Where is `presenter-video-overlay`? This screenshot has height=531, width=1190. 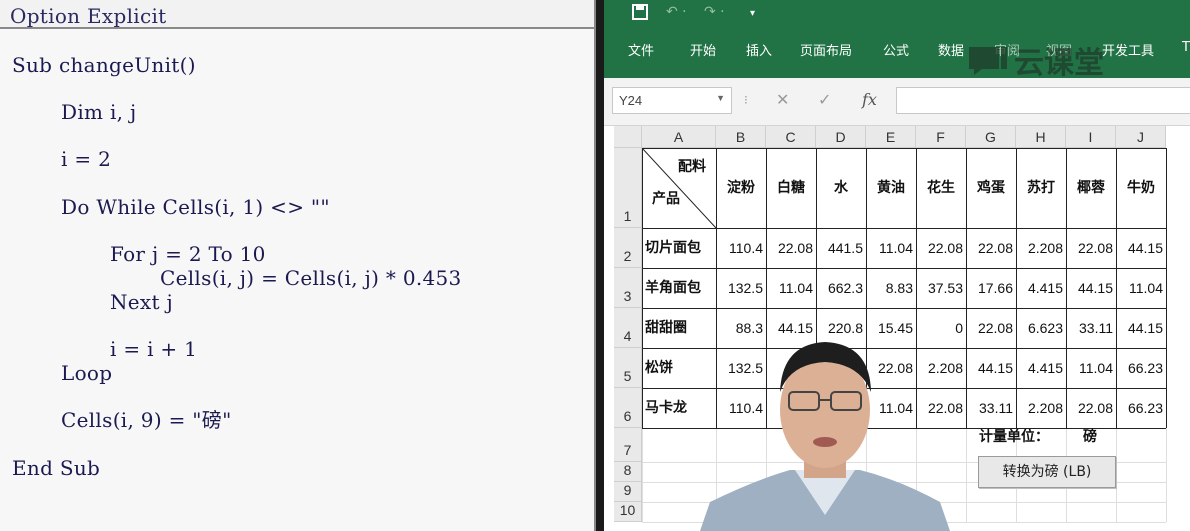 presenter-video-overlay is located at coordinates (825, 436).